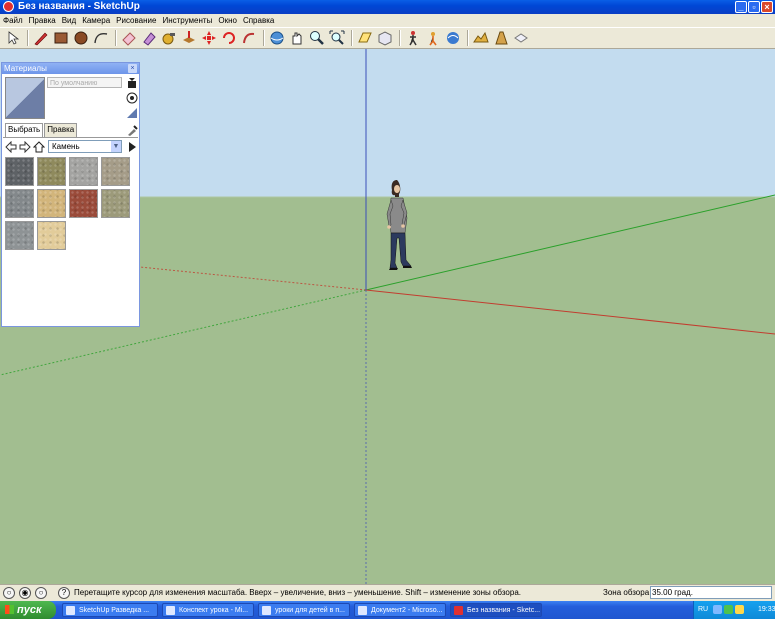  Describe the element at coordinates (41, 38) in the screenshot. I see `pencil-icon` at that location.